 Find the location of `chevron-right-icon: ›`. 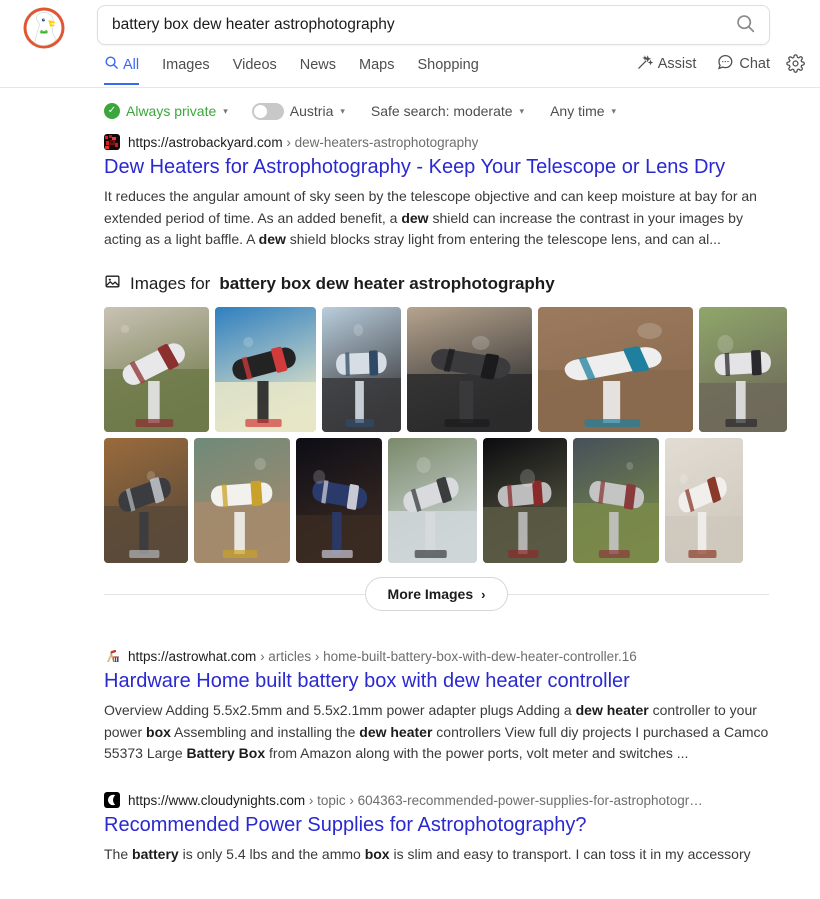

chevron-right-icon: › is located at coordinates (483, 594).